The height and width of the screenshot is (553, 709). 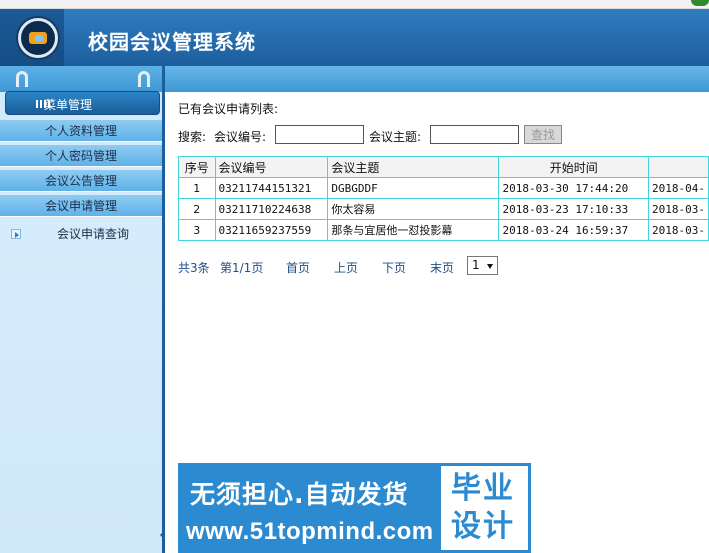 I want to click on column-header: 开始时间, so click(x=573, y=167).